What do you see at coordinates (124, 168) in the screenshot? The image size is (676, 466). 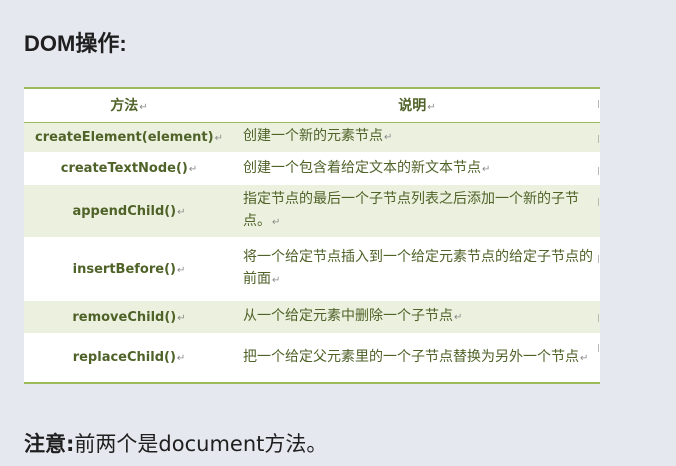 I see `method-name: createTextNode()` at bounding box center [124, 168].